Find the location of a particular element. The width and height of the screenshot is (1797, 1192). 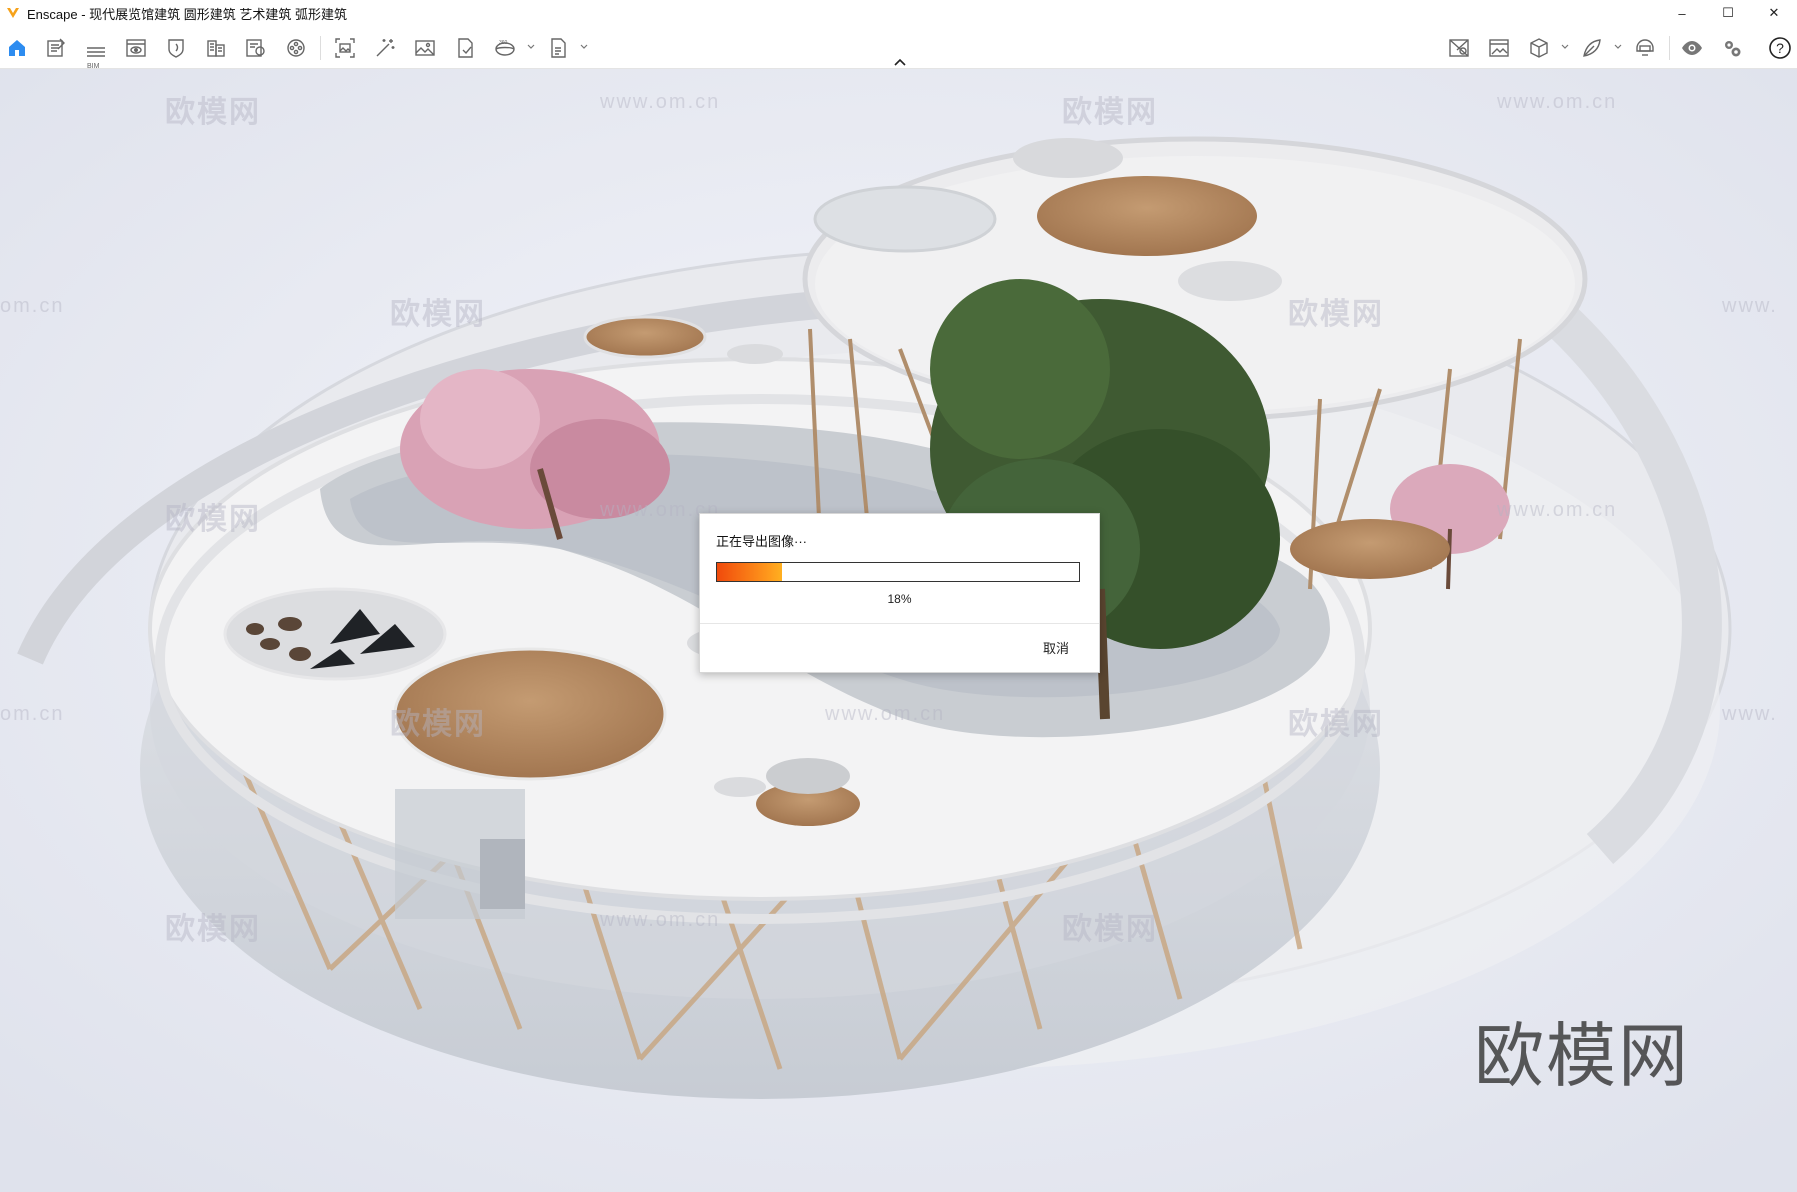

assets-button is located at coordinates (56, 48).